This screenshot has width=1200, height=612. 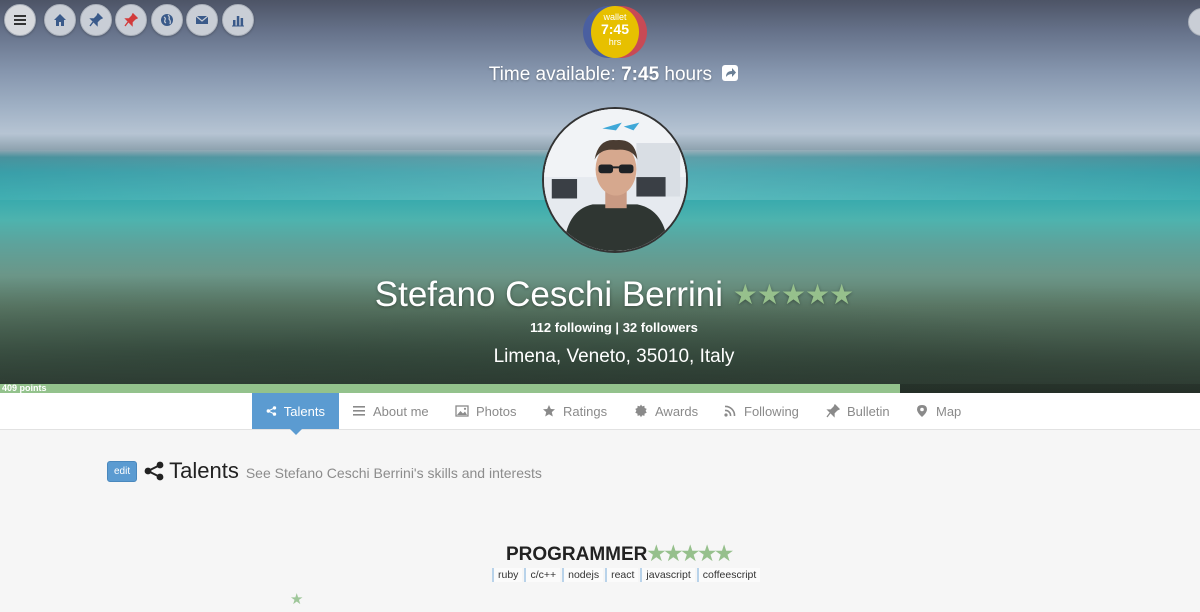 I want to click on time-unit: hours, so click(x=688, y=74).